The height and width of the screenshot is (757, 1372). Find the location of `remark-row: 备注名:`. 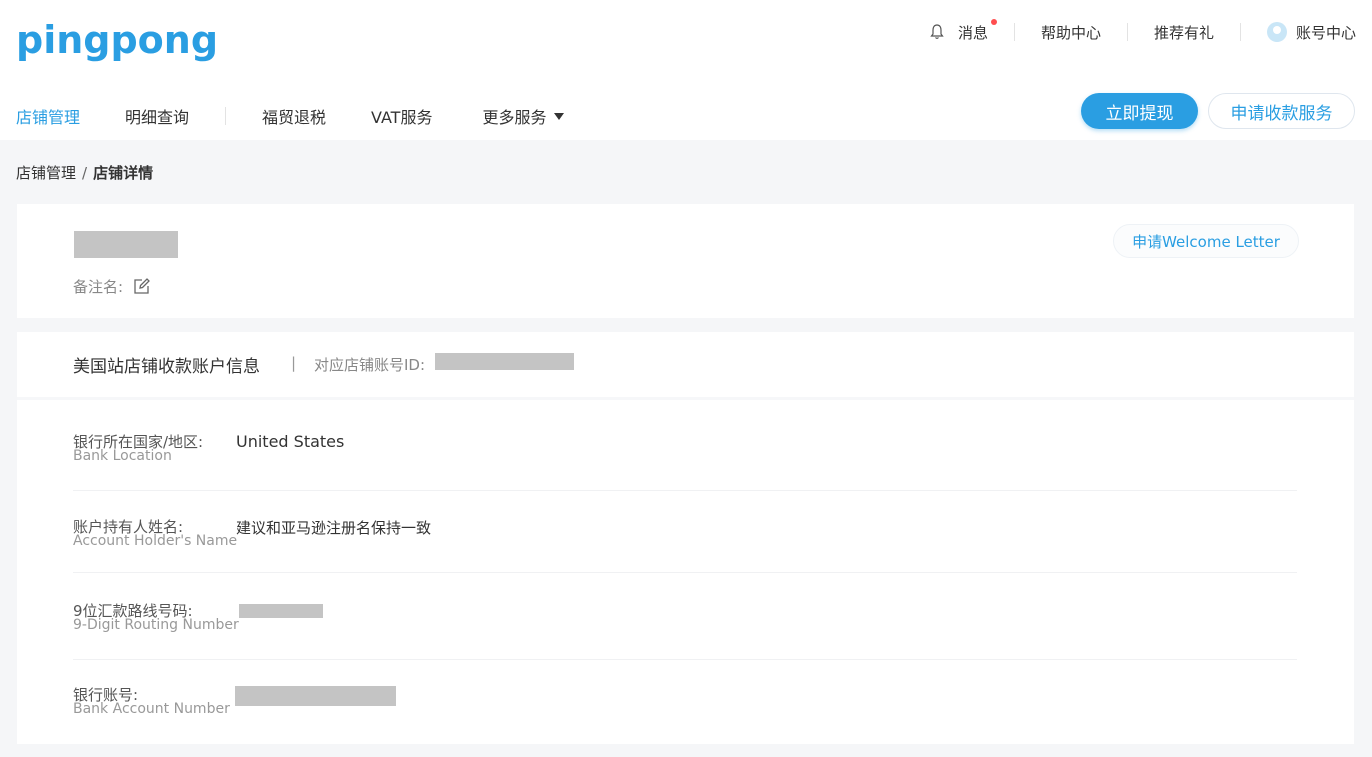

remark-row: 备注名: is located at coordinates (111, 286).